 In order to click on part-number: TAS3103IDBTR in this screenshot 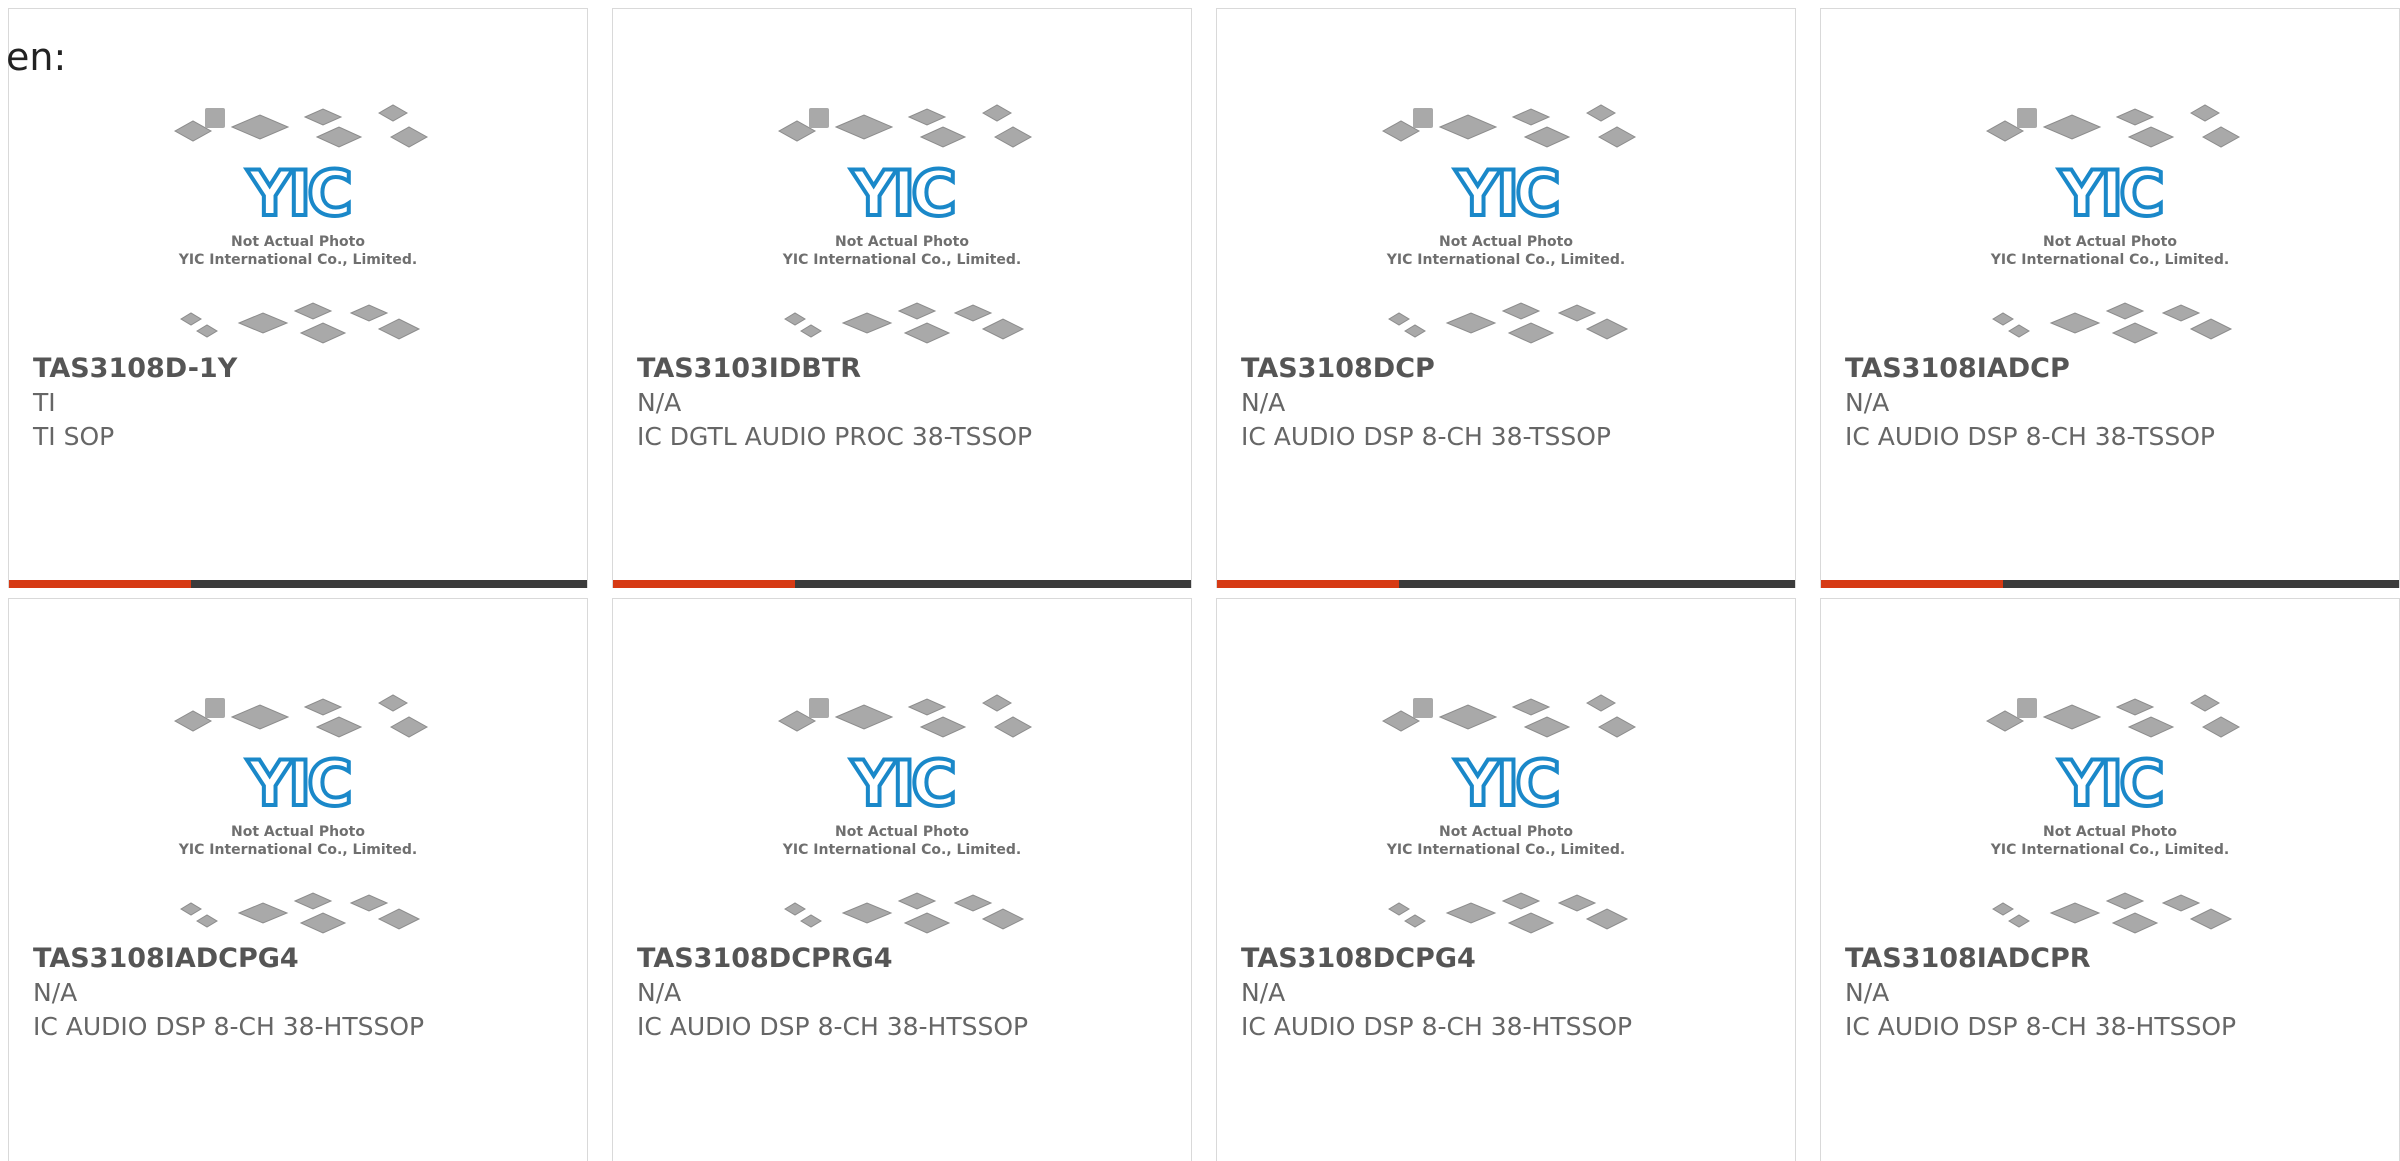, I will do `click(906, 369)`.